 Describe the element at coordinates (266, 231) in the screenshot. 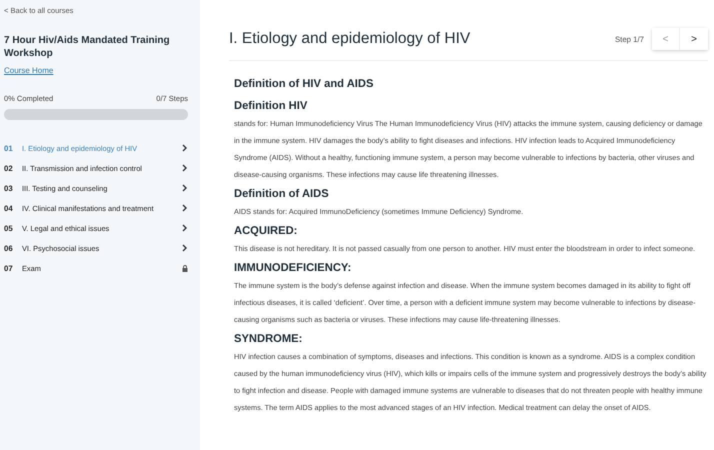

I see `heading: ACQUIRED:` at that location.